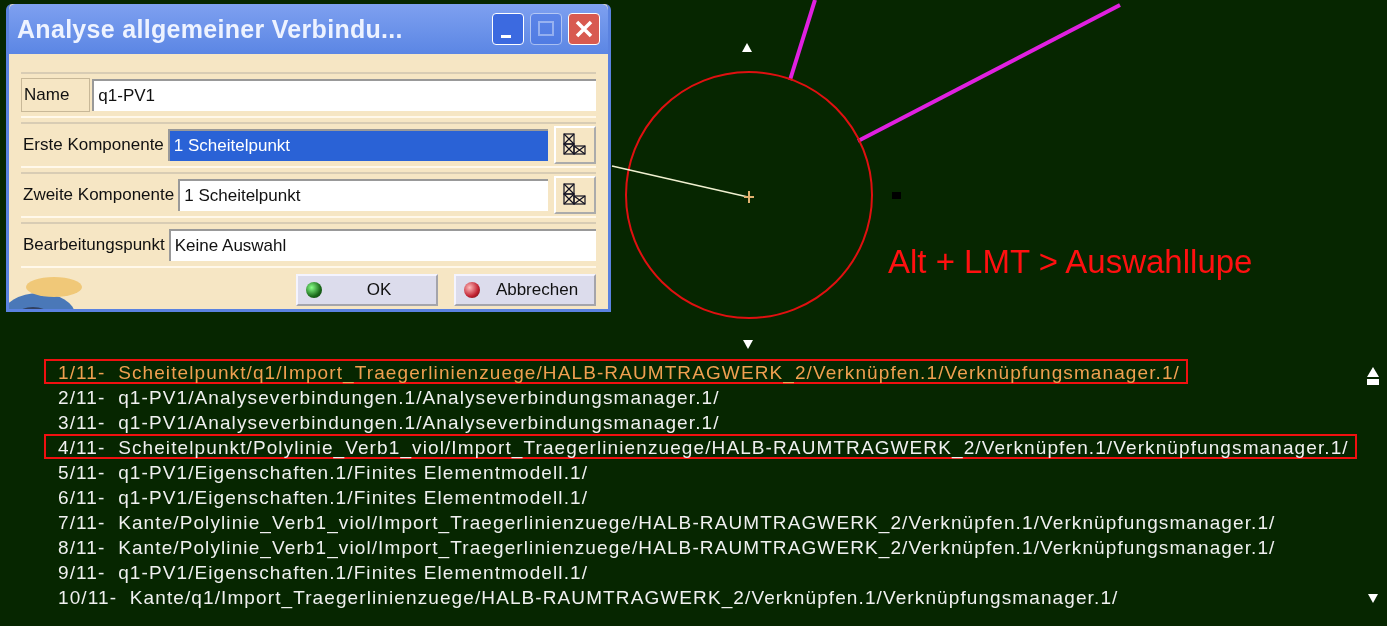 This screenshot has height=626, width=1387. Describe the element at coordinates (94, 245) in the screenshot. I see `field-label: Bearbeitungspunkt` at that location.